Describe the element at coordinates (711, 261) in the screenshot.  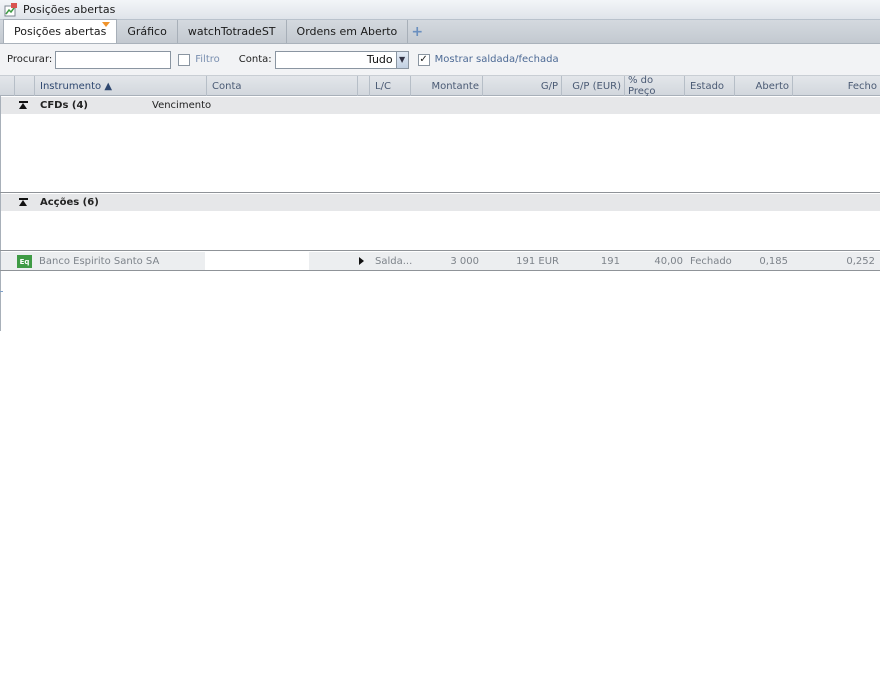
I see `cell-status: Fechado` at that location.